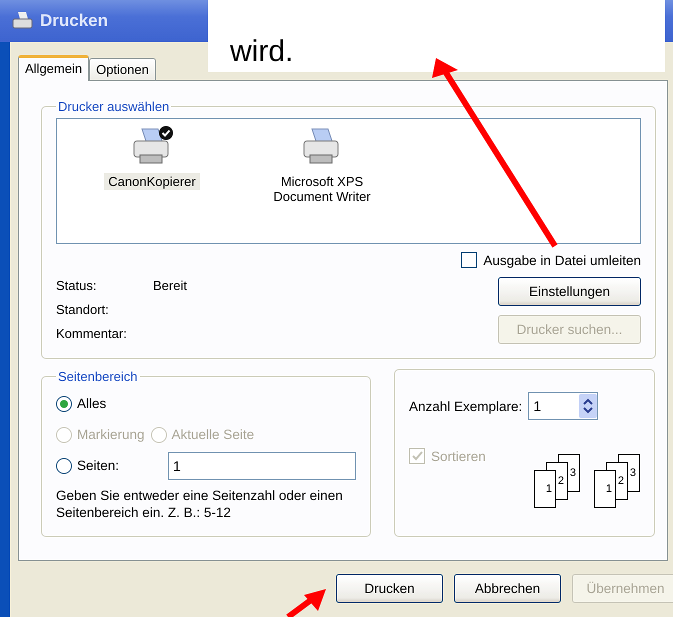  Describe the element at coordinates (88, 466) in the screenshot. I see `radio-button: Seiten:` at that location.